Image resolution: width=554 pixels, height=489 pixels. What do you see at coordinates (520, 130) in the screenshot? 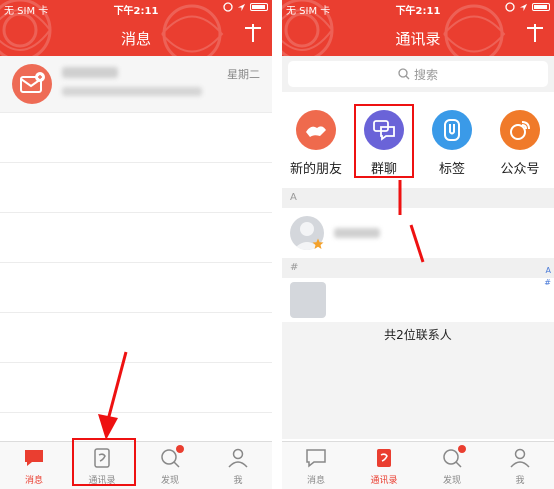
I see `official-account-icon` at bounding box center [520, 130].